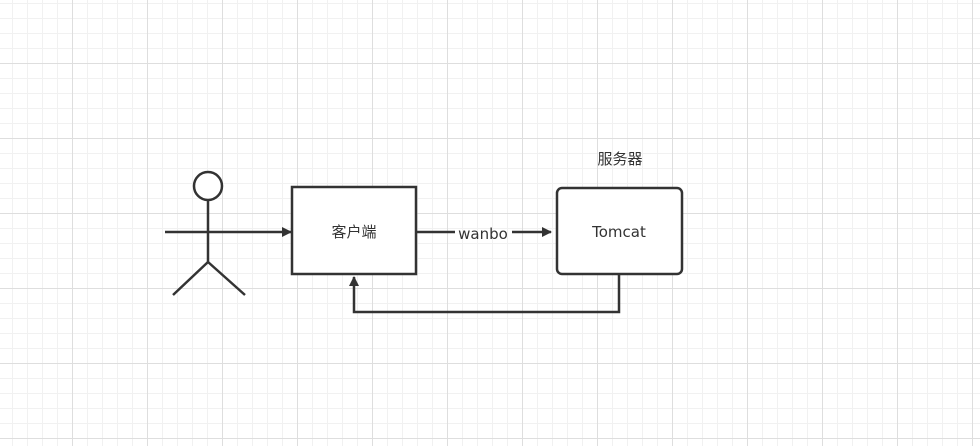 The height and width of the screenshot is (446, 980). What do you see at coordinates (618, 232) in the screenshot?
I see `server-box-label: Tomcat` at bounding box center [618, 232].